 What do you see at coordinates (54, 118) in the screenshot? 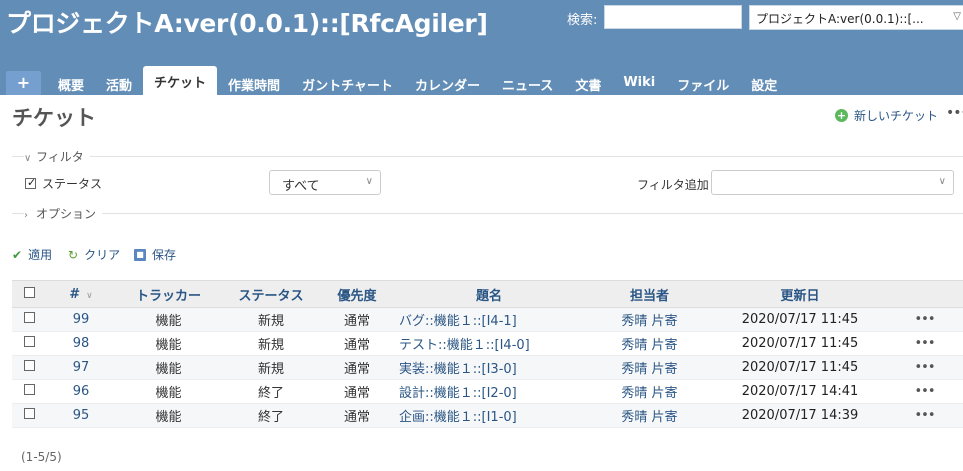
I see `page-title: チケット` at bounding box center [54, 118].